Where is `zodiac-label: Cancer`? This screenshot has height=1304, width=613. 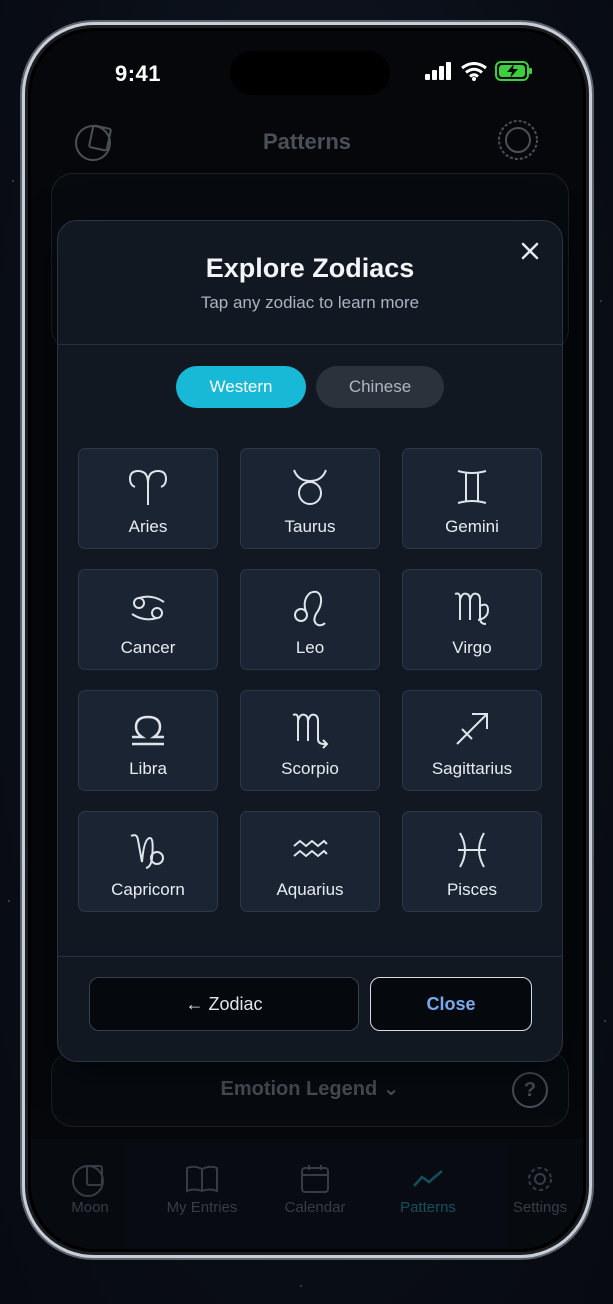
zodiac-label: Cancer is located at coordinates (148, 647).